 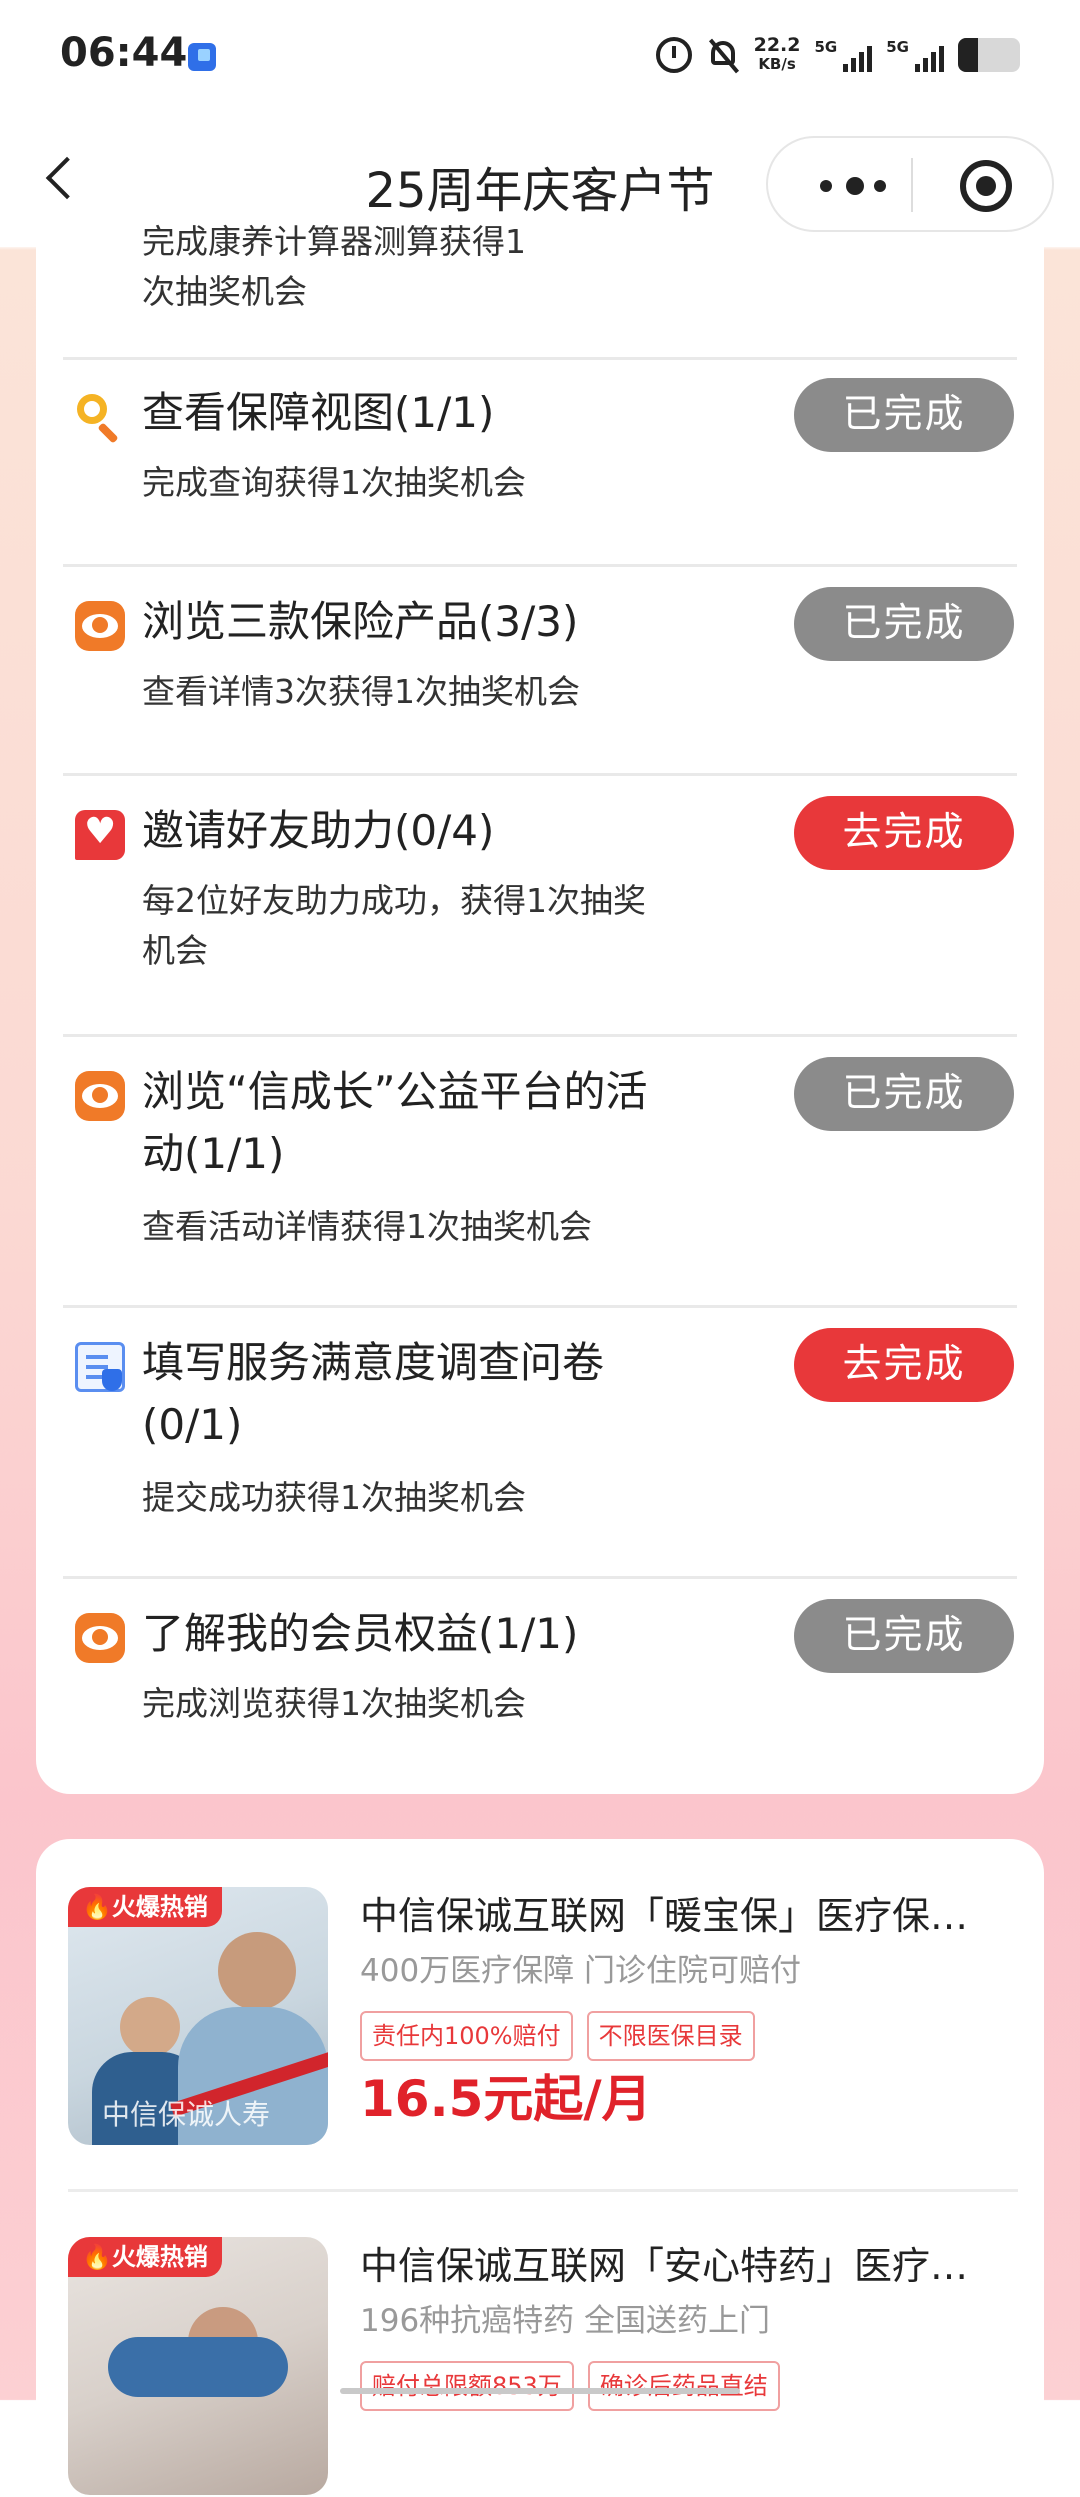 I want to click on product-image: 🔥火爆热销, so click(x=198, y=2366).